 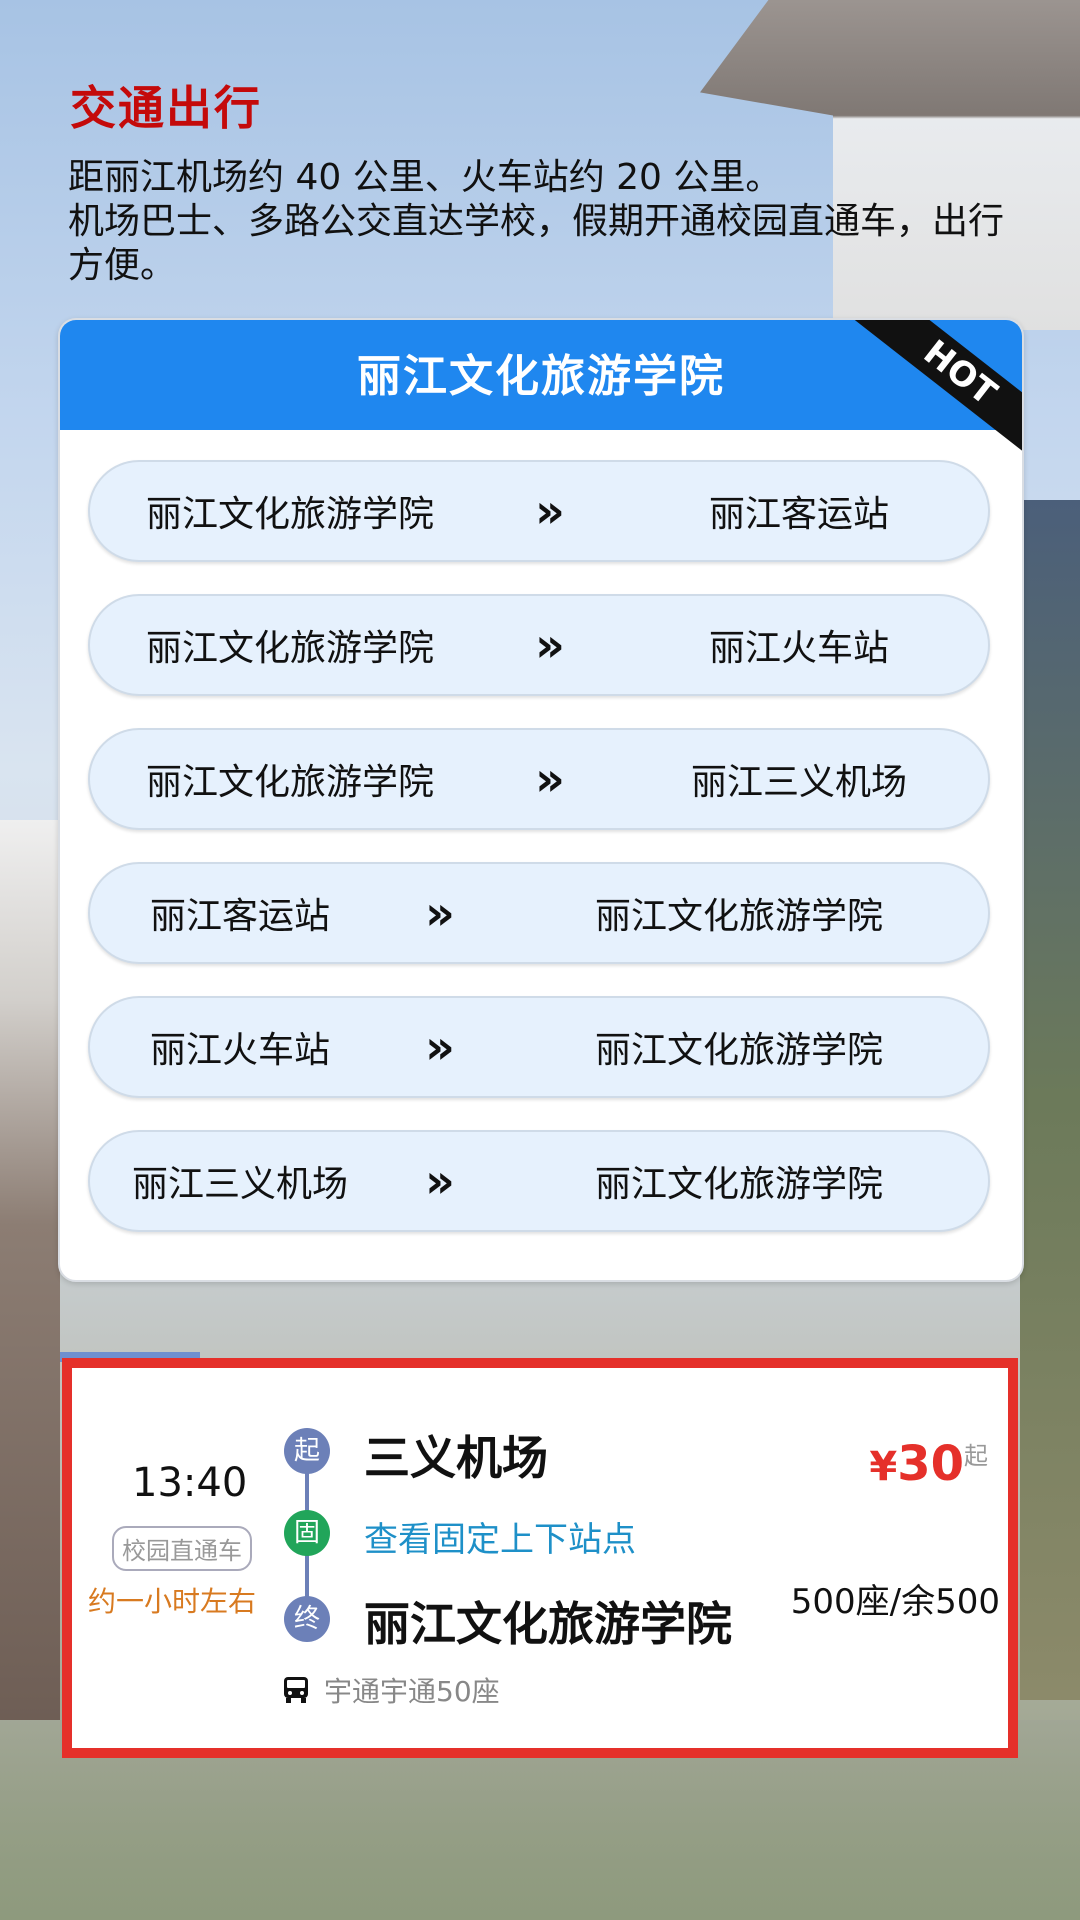 I want to click on route-from: 丽江客运站, so click(x=239, y=916).